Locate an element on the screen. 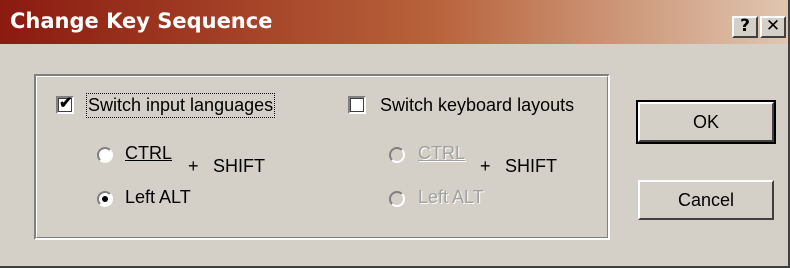 The image size is (790, 268). input-left-alt-radio is located at coordinates (105, 199).